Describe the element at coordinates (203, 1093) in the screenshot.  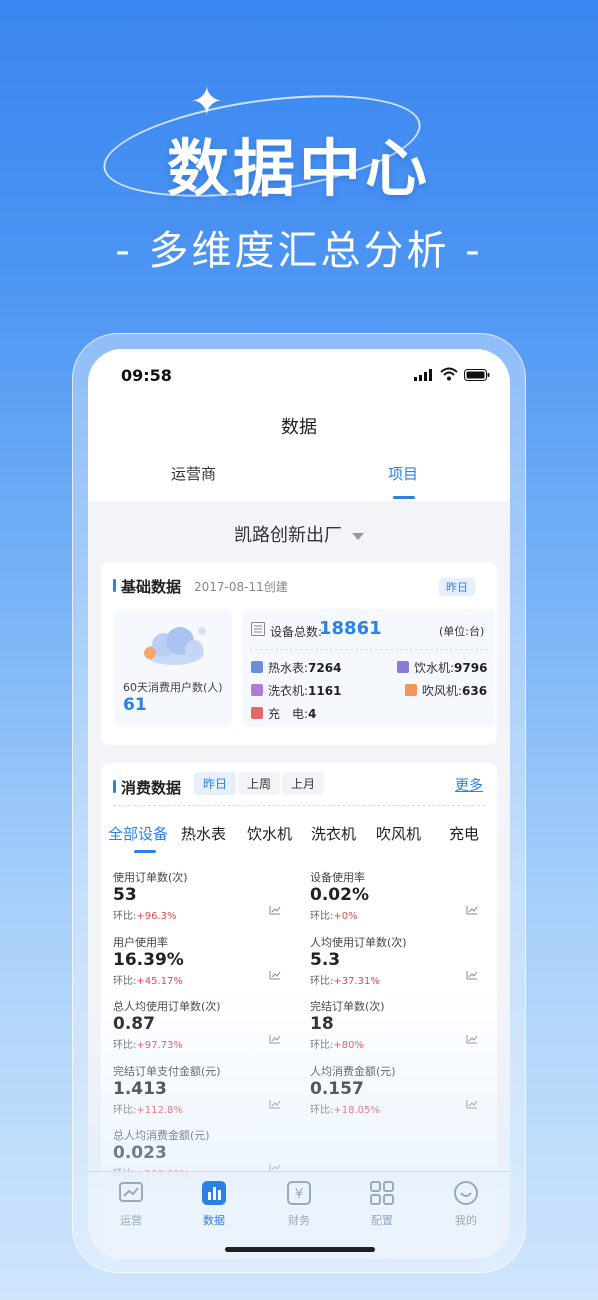
I see `metric-item: 完结订单支付金额(元) 1.413 环比:+112.8%` at that location.